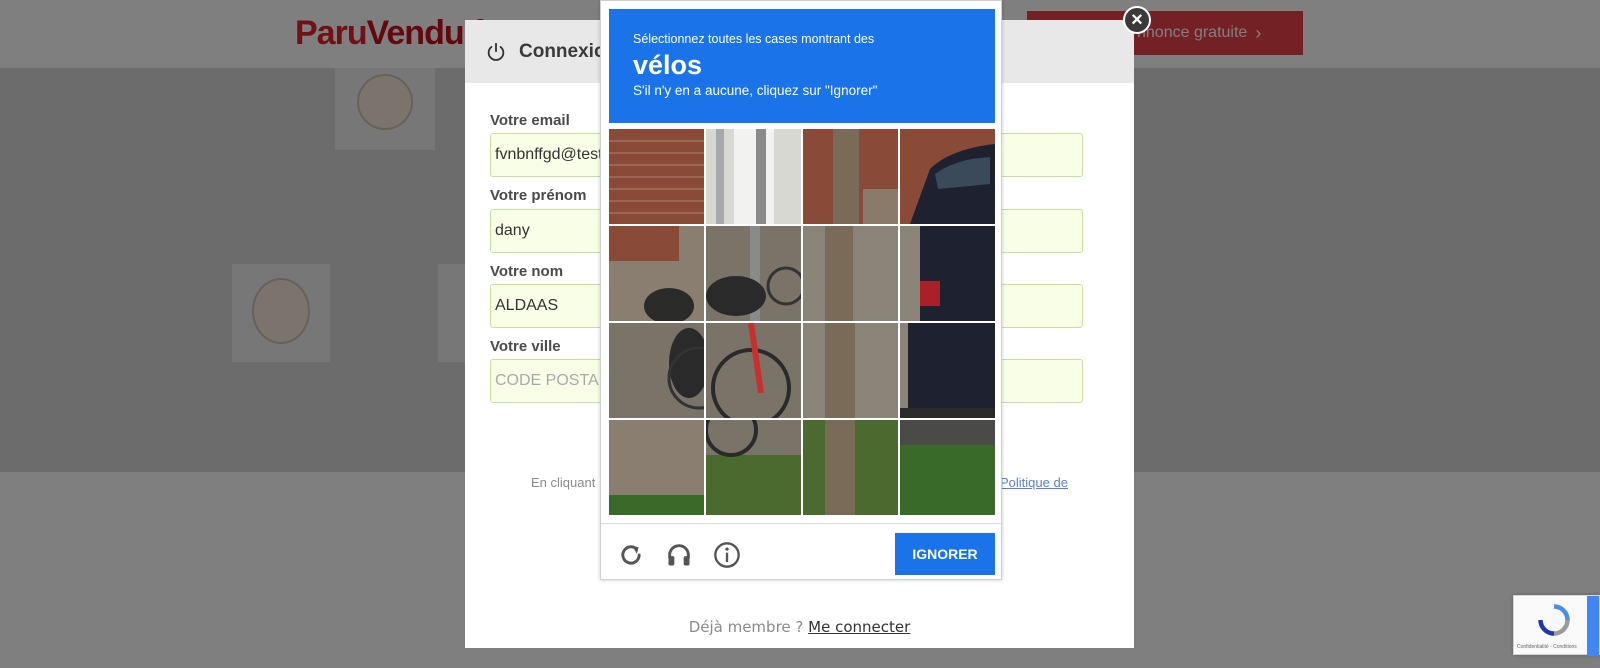 This screenshot has width=1600, height=668. I want to click on member-prompt: Déjà membre ? Me connecter, so click(799, 627).